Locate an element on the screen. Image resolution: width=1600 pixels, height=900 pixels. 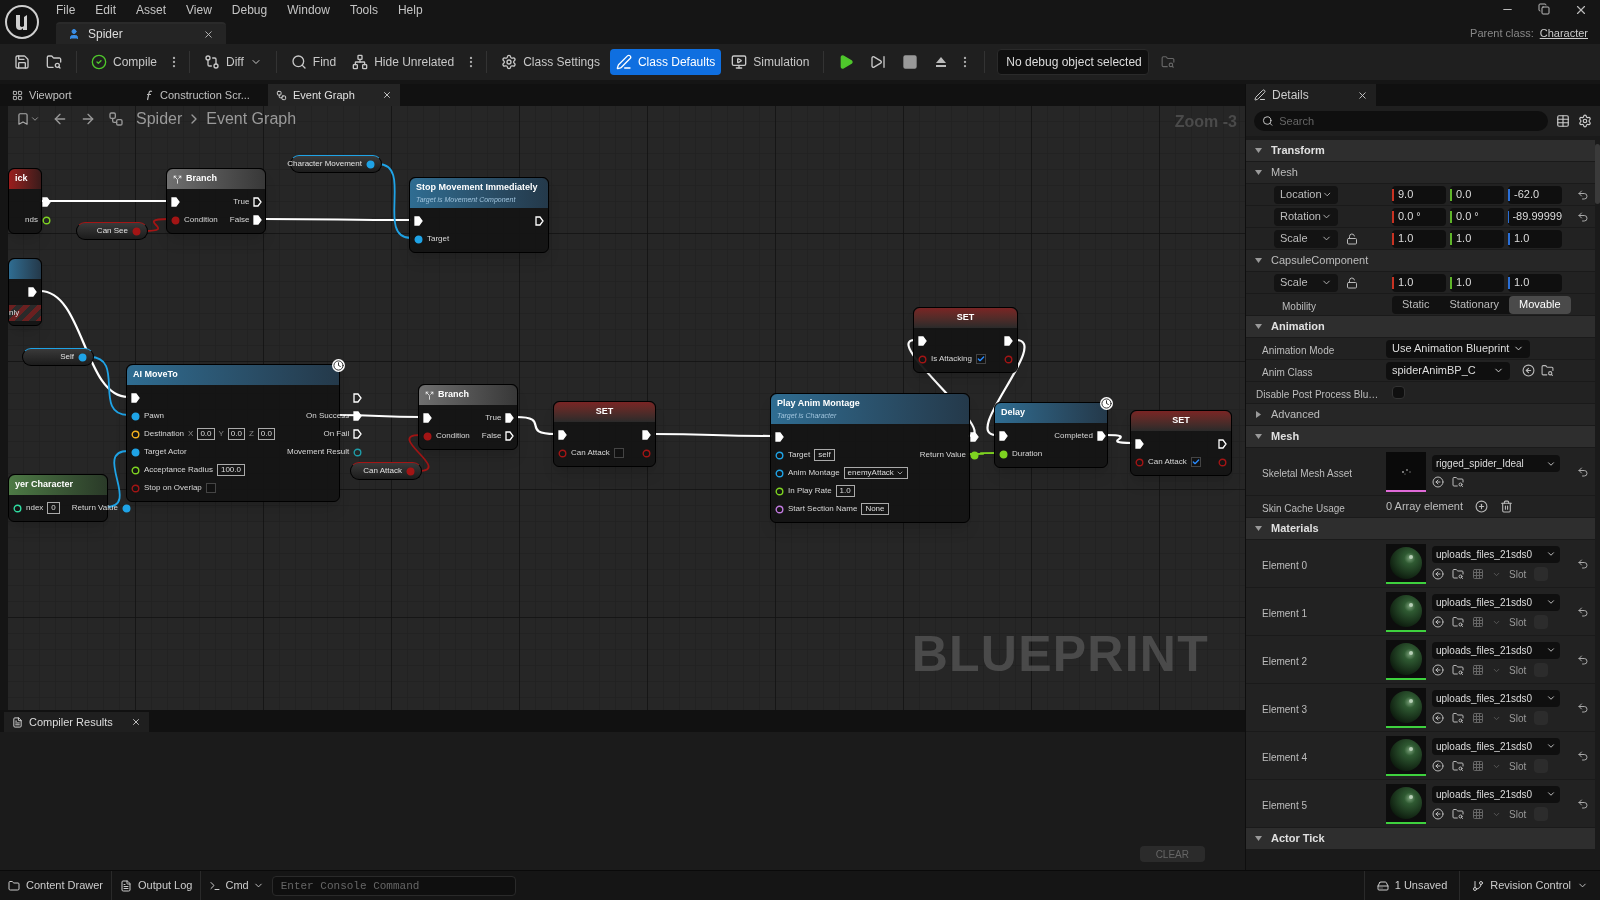
segment-option: Movable is located at coordinates (1540, 304).